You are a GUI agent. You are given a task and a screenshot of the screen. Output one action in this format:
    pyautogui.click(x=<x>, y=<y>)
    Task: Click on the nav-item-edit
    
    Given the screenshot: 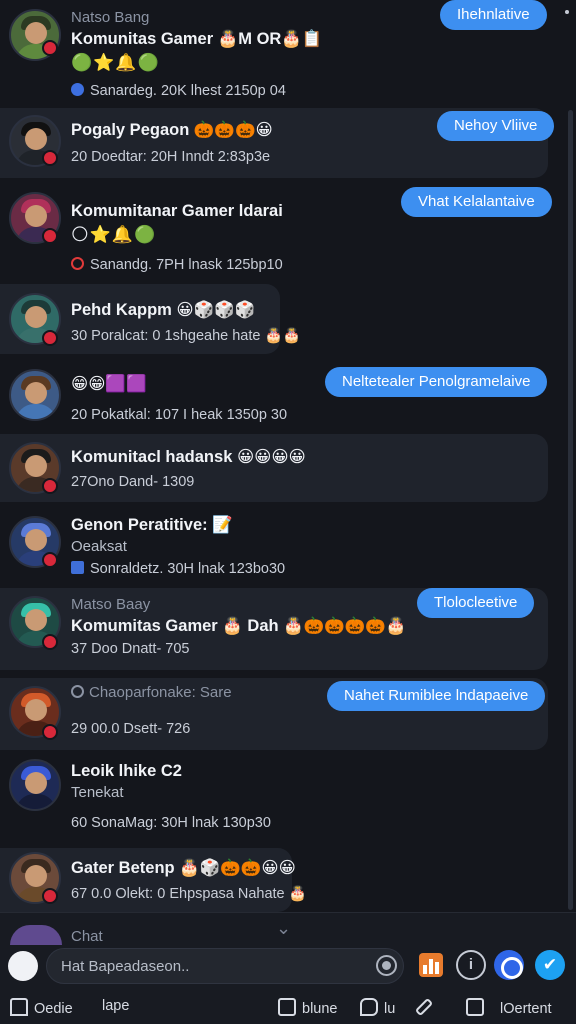 What is the action you would take?
    pyautogui.click(x=424, y=1007)
    